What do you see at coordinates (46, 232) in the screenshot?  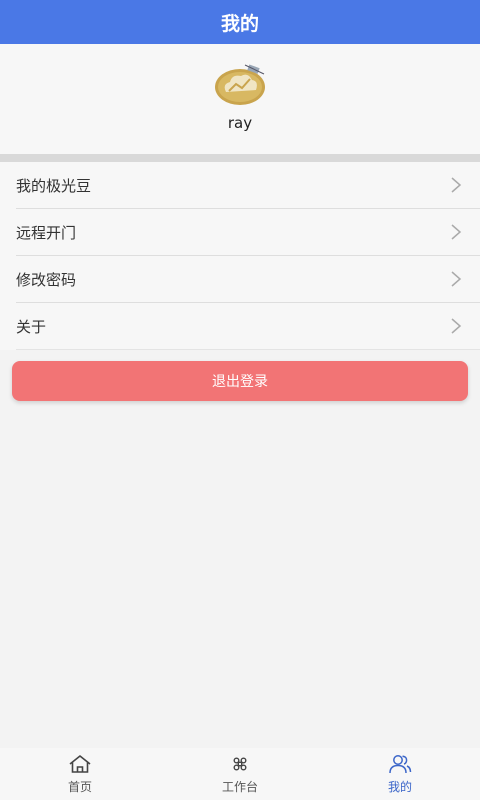 I see `menu-item-label: 远程开门` at bounding box center [46, 232].